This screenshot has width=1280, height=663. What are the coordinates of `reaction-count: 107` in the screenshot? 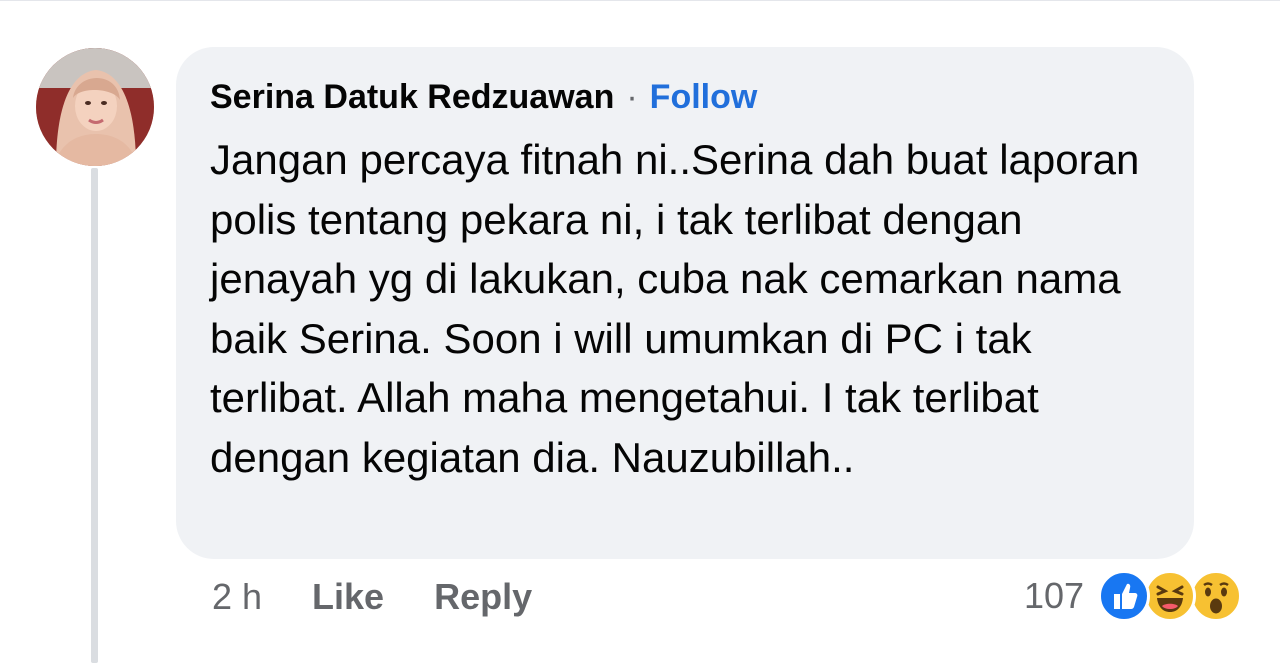 It's located at (1054, 595).